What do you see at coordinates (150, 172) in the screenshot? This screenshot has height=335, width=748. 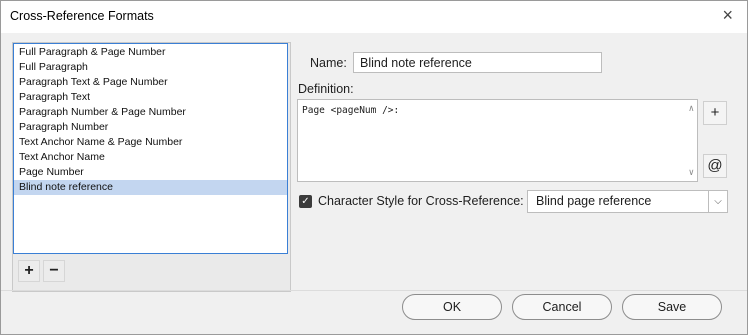 I see `list-item: Page Number` at bounding box center [150, 172].